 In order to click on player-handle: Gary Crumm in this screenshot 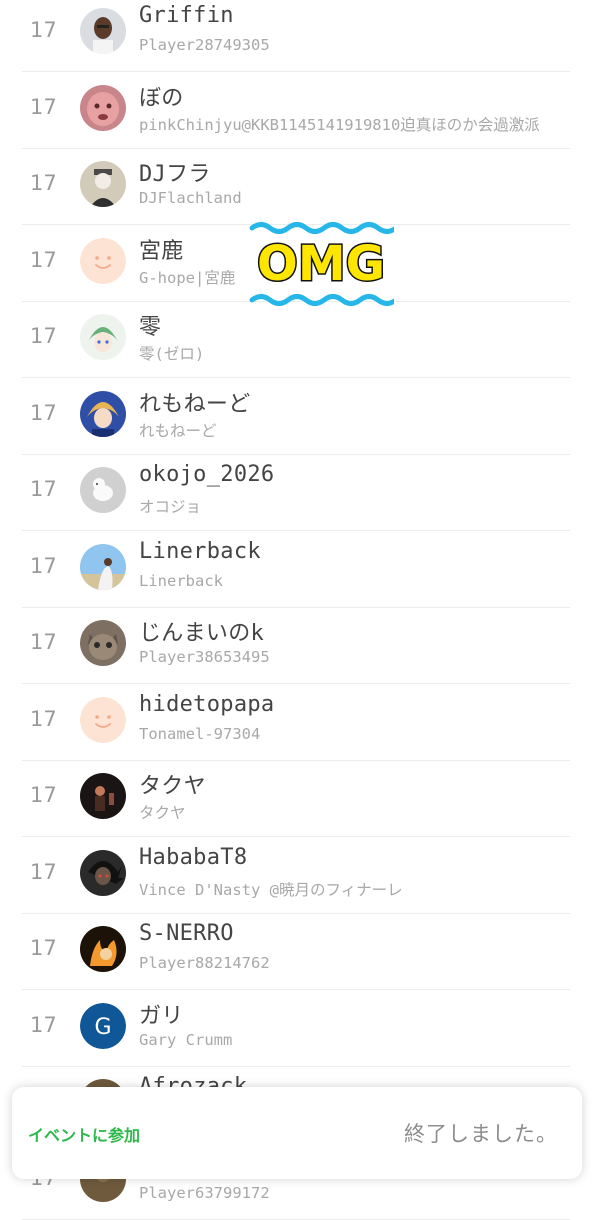, I will do `click(186, 1039)`.